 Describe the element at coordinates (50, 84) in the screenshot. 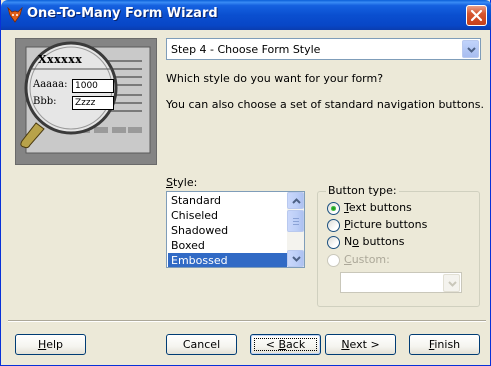

I see `preview-label-a: Aaaaa:` at that location.